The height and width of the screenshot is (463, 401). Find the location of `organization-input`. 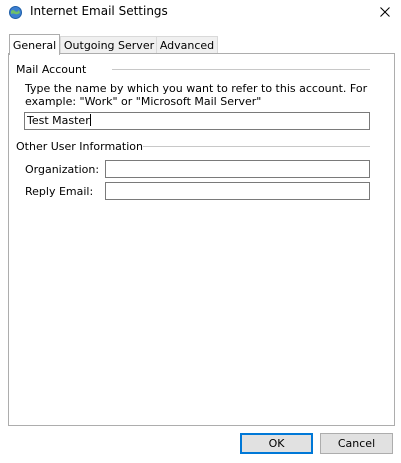

organization-input is located at coordinates (237, 169).